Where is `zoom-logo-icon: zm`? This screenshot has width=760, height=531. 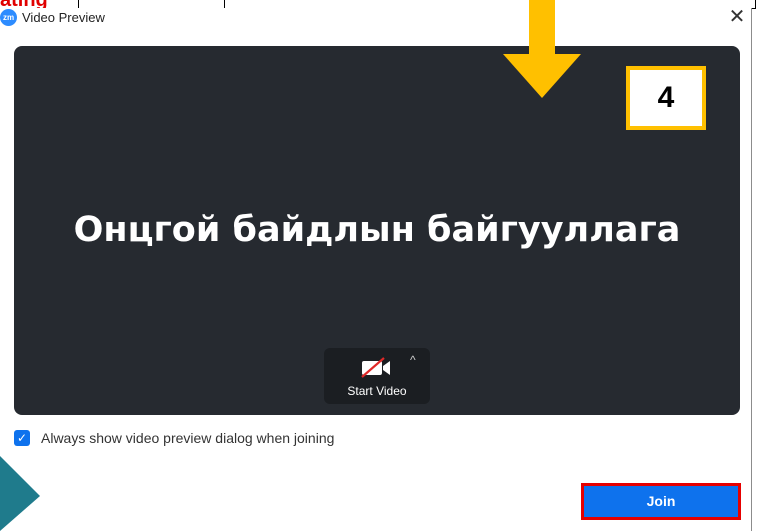 zoom-logo-icon: zm is located at coordinates (8, 17).